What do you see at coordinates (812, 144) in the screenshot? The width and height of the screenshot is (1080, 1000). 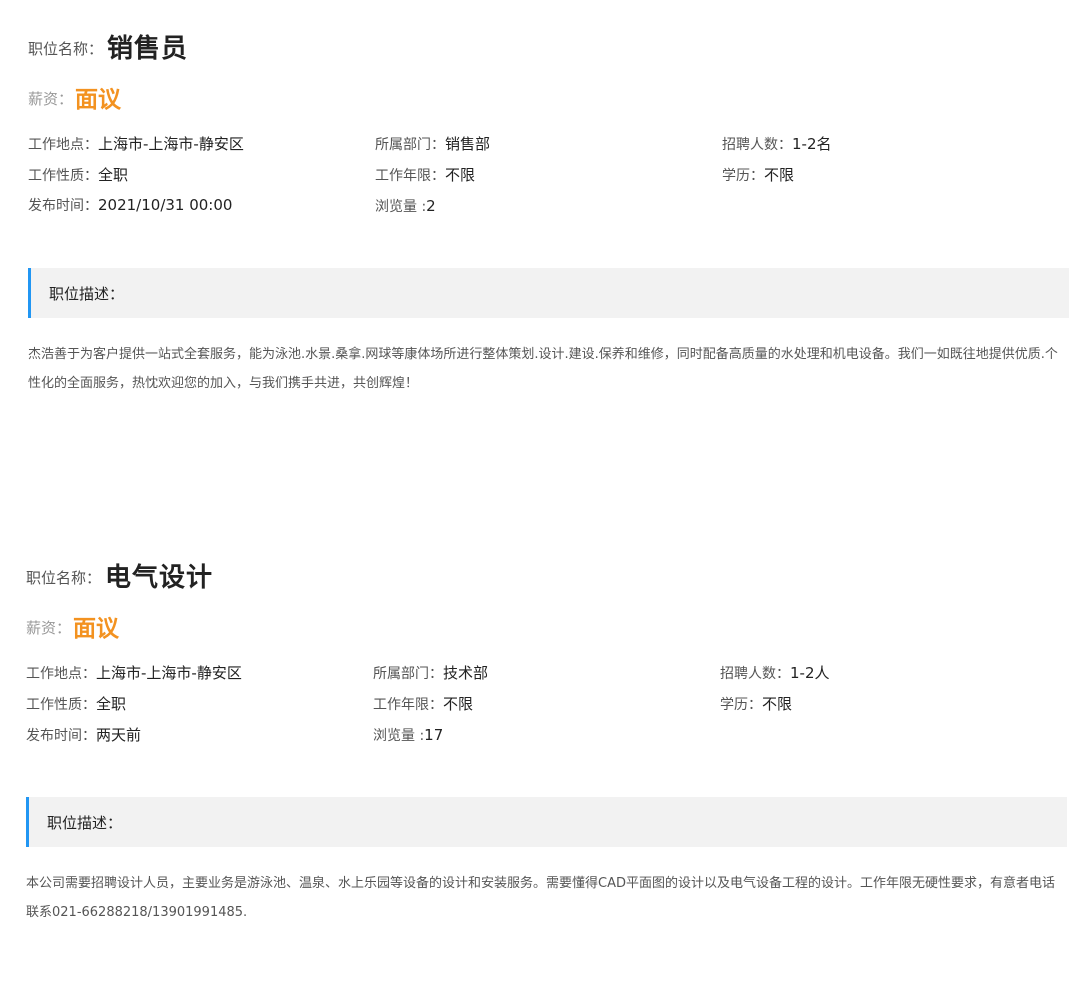 I see `headcount-value: 1-2名` at bounding box center [812, 144].